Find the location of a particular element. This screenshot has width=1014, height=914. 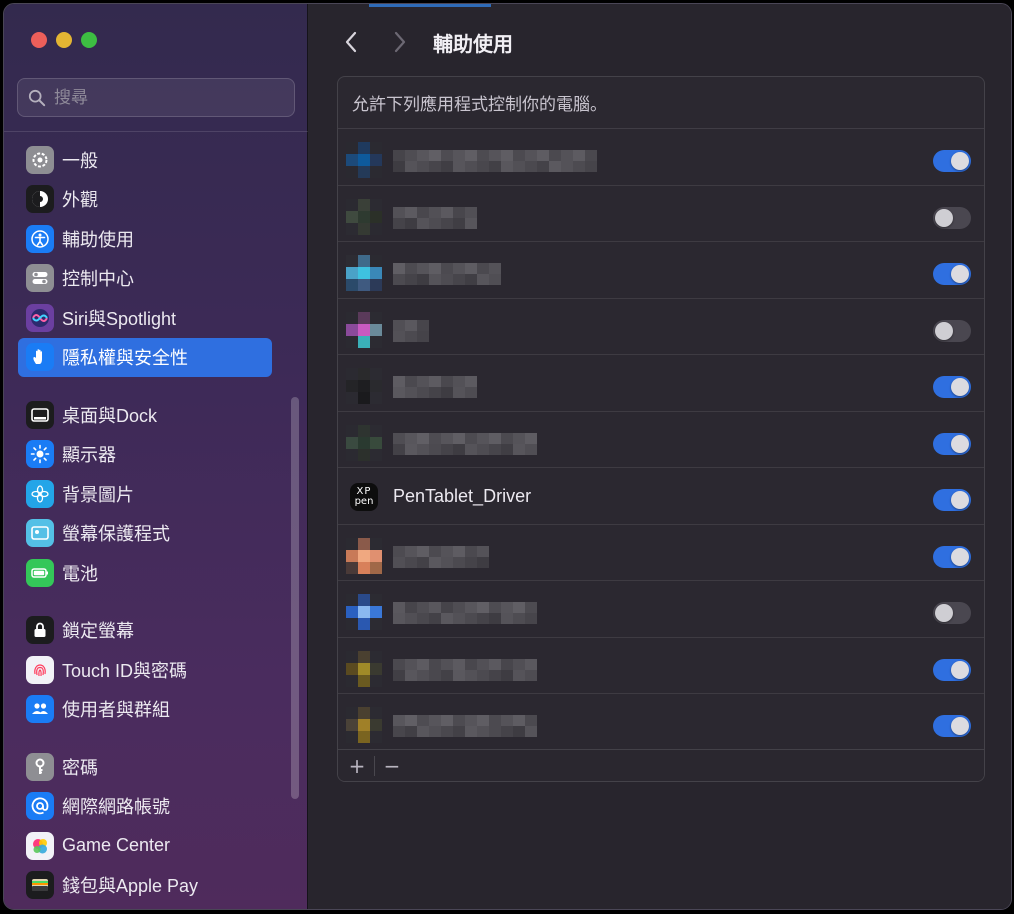

search-field is located at coordinates (156, 97).